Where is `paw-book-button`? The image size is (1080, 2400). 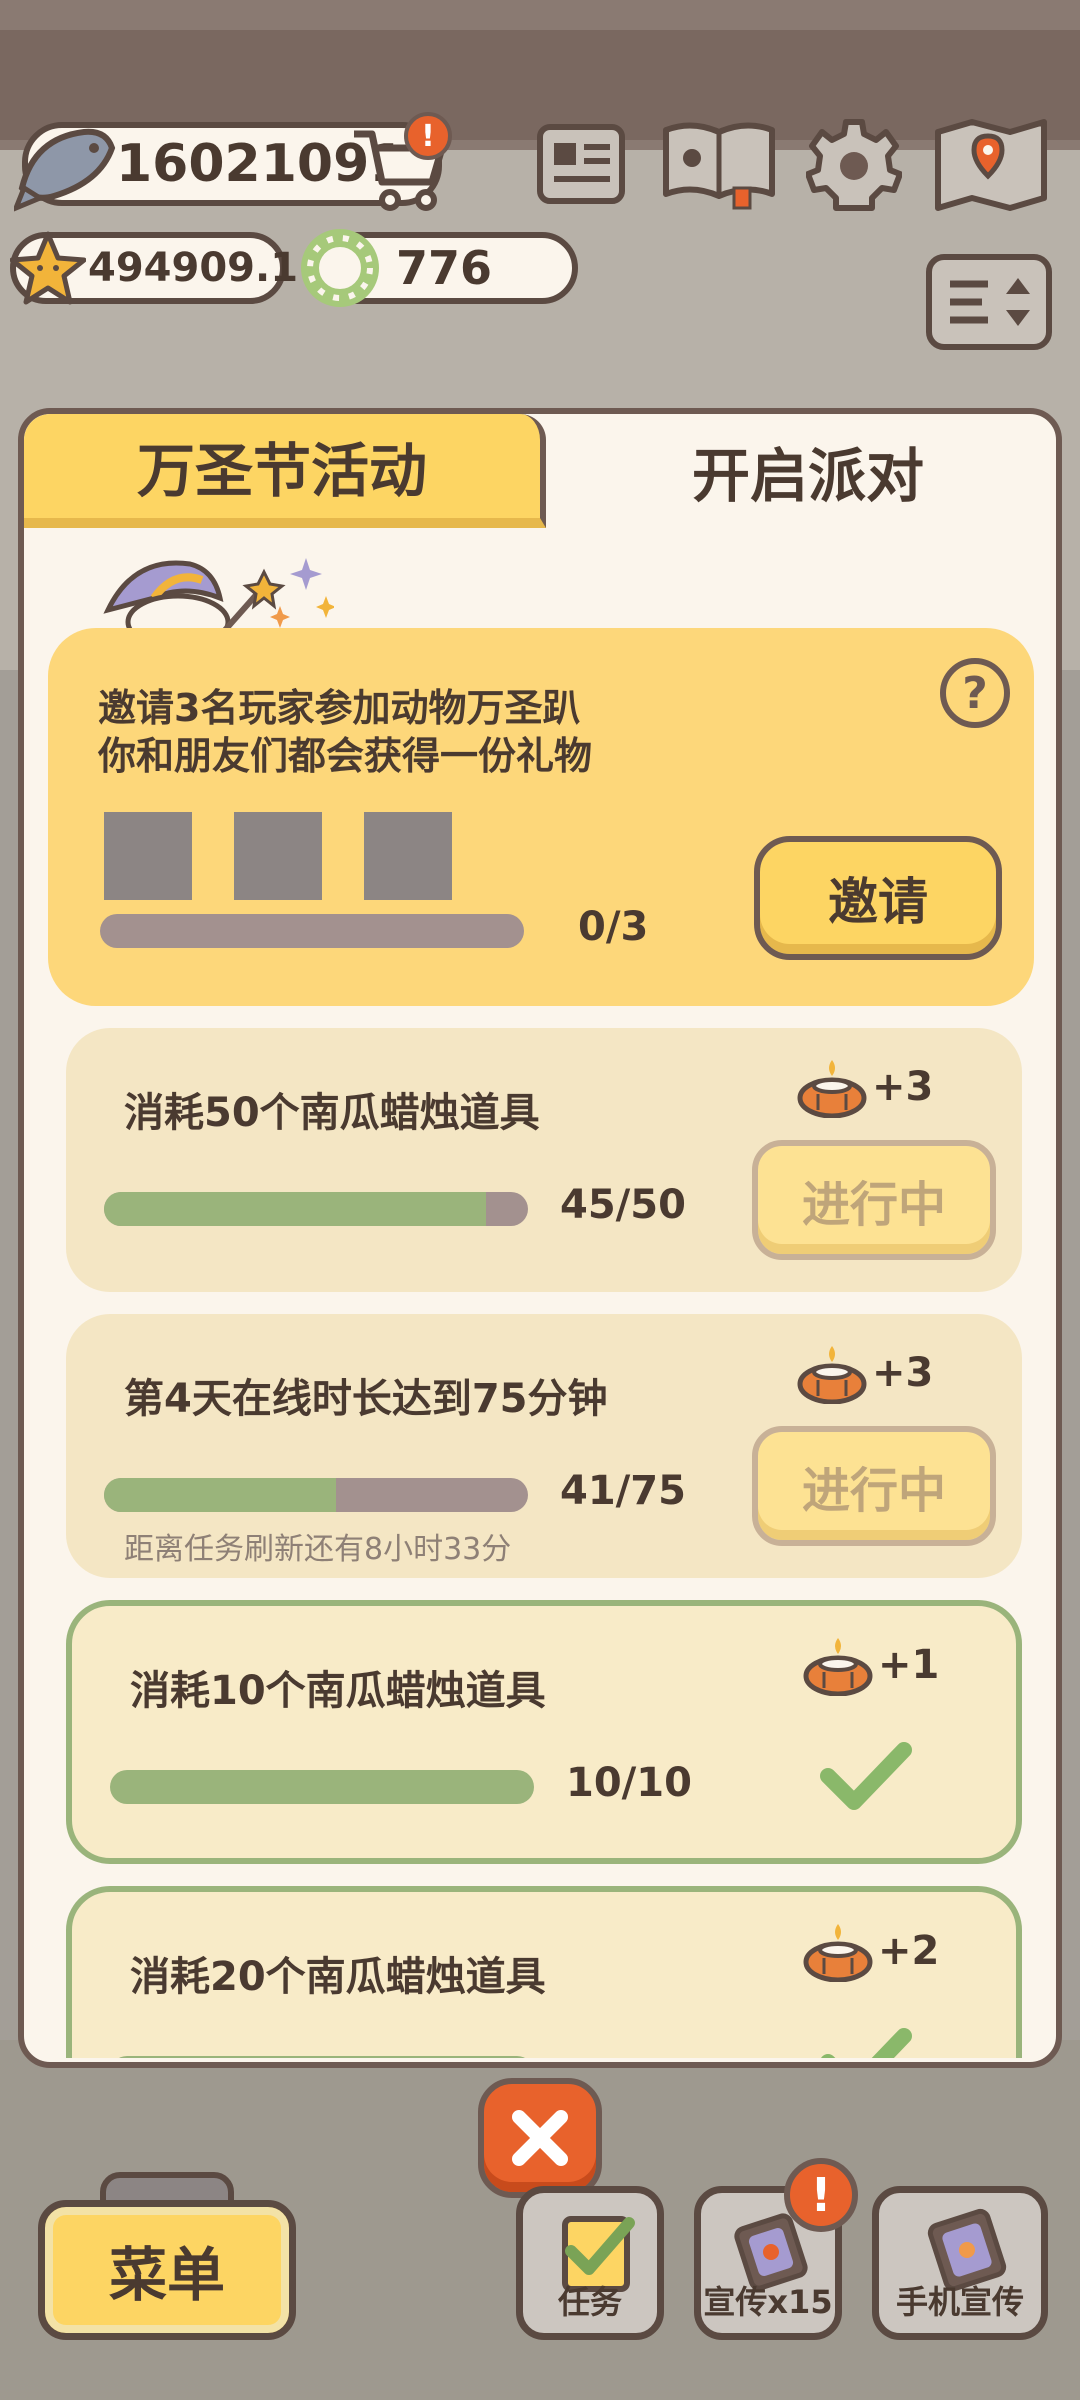
paw-book-button is located at coordinates (719, 164).